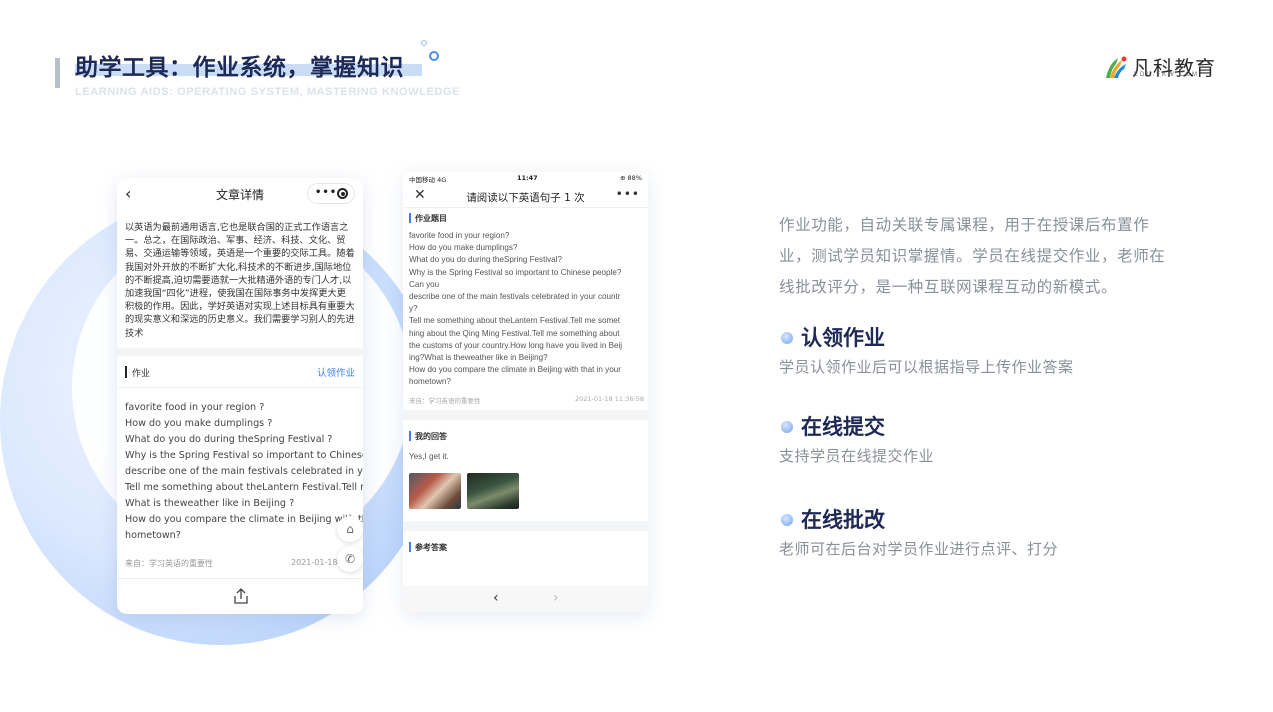  Describe the element at coordinates (1166, 75) in the screenshot. I see `logo-subtext: EDU.FKW.COM` at that location.